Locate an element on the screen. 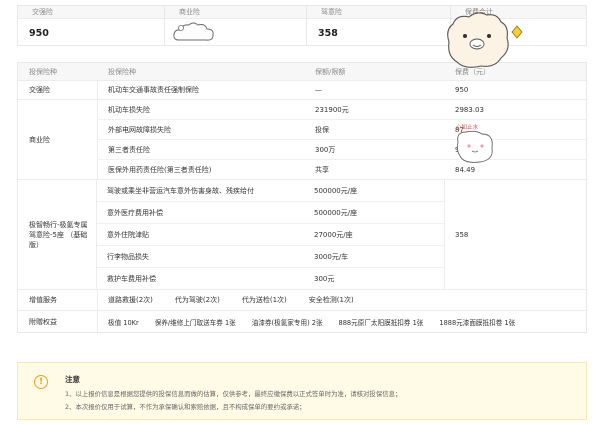 The height and width of the screenshot is (424, 600). row-name: 机动车交通事故责任强制保险 is located at coordinates (153, 90).